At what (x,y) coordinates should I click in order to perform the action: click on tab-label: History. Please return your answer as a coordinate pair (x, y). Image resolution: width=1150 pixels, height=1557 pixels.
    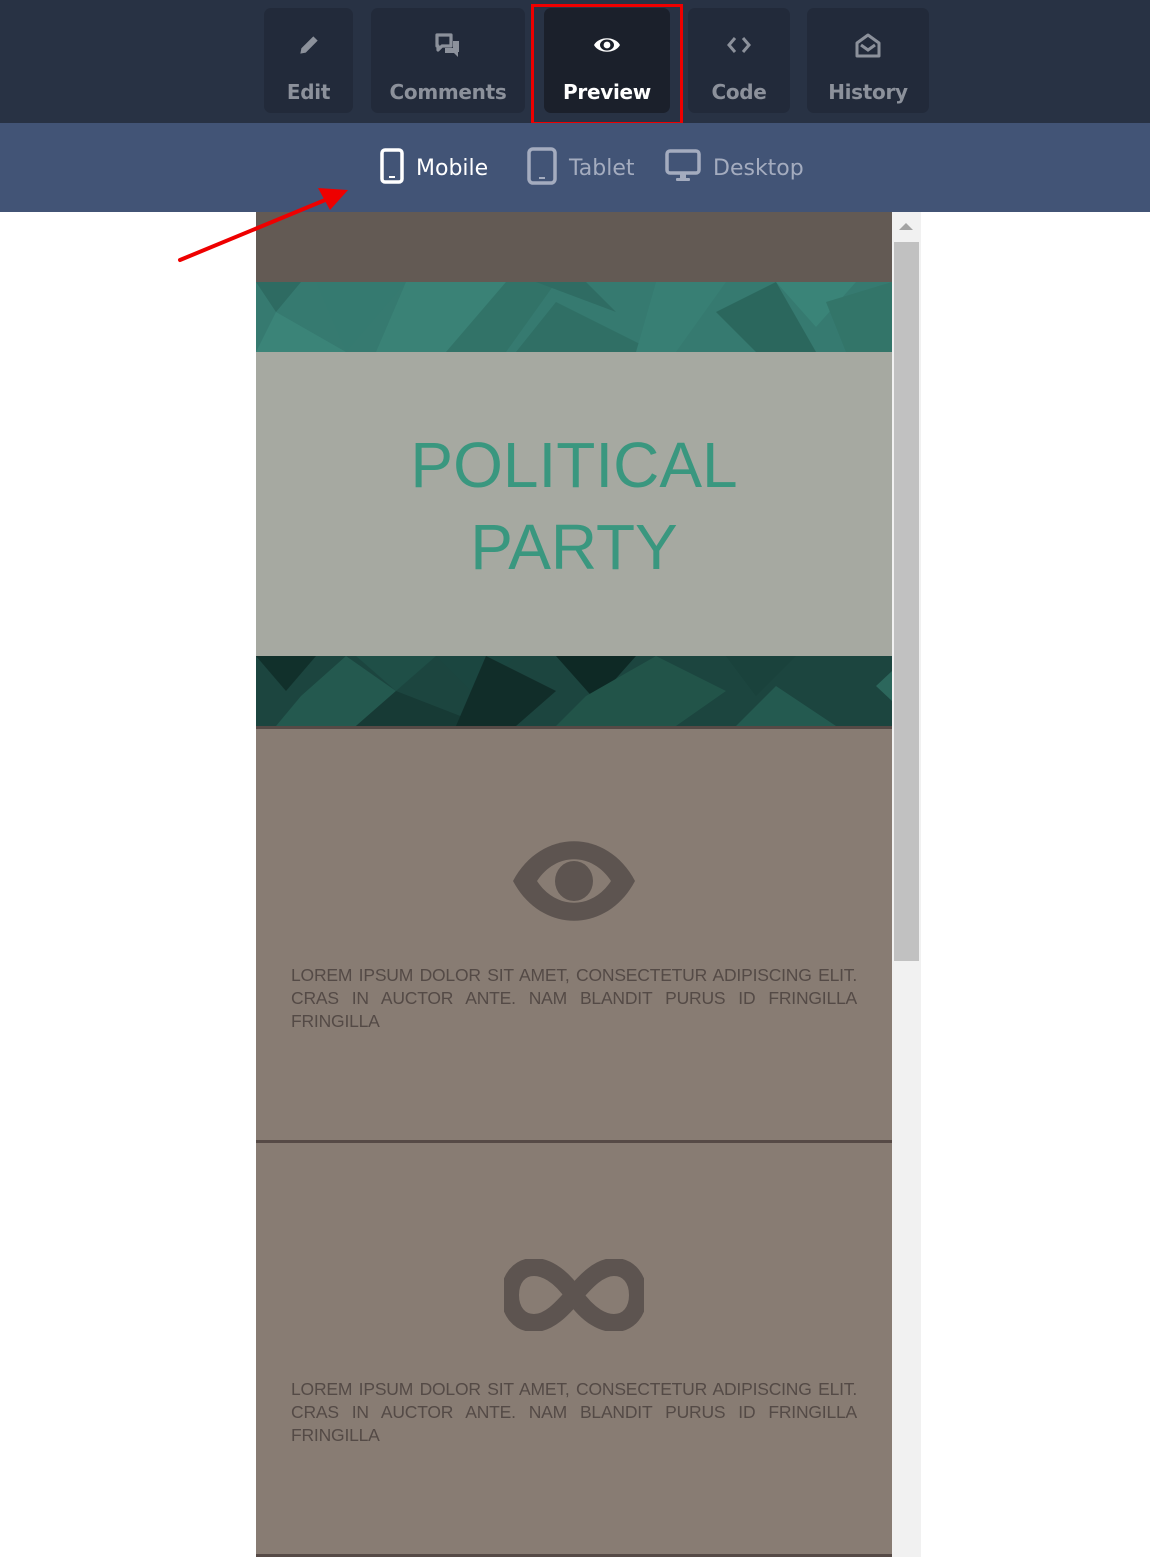
    Looking at the image, I should click on (868, 92).